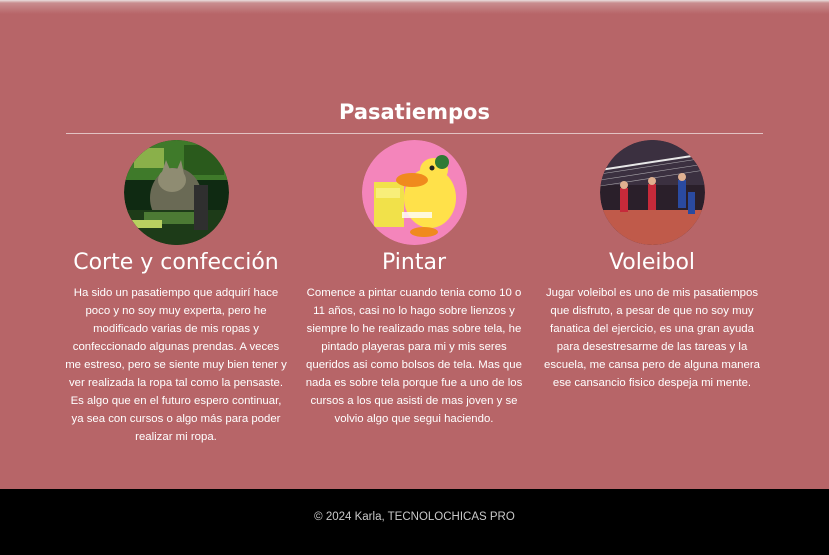  What do you see at coordinates (414, 517) in the screenshot?
I see `footer-copyright: © 2024 Karla, TECNOLOCHICAS PRO` at bounding box center [414, 517].